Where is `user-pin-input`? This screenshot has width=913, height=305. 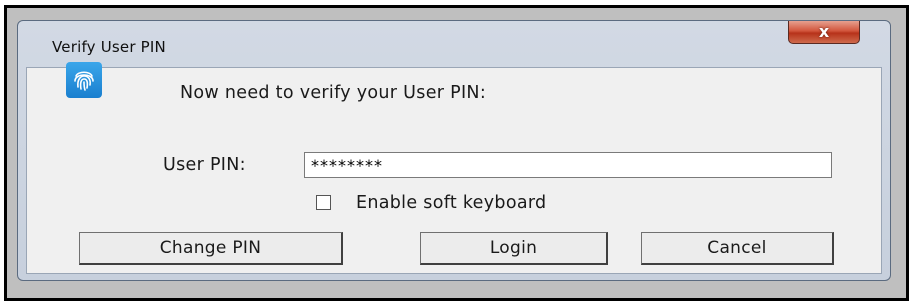 user-pin-input is located at coordinates (568, 165).